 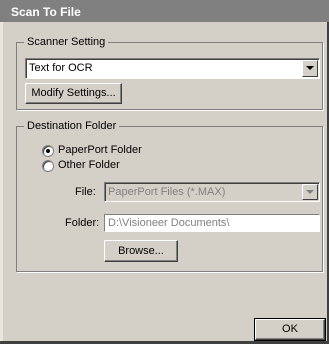 I want to click on file-type-dropdown: PaperPort Files (*.MAX), so click(x=212, y=192).